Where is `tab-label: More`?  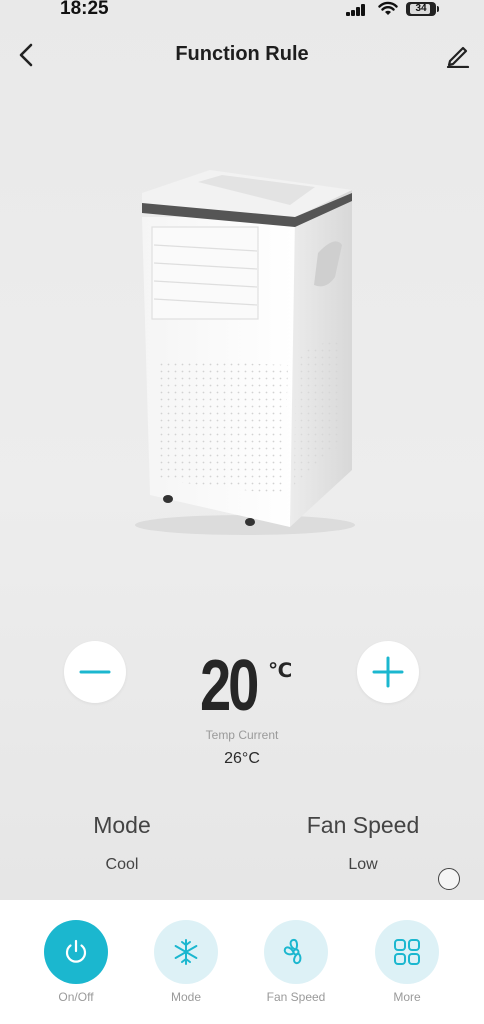
tab-label: More is located at coordinates (407, 997).